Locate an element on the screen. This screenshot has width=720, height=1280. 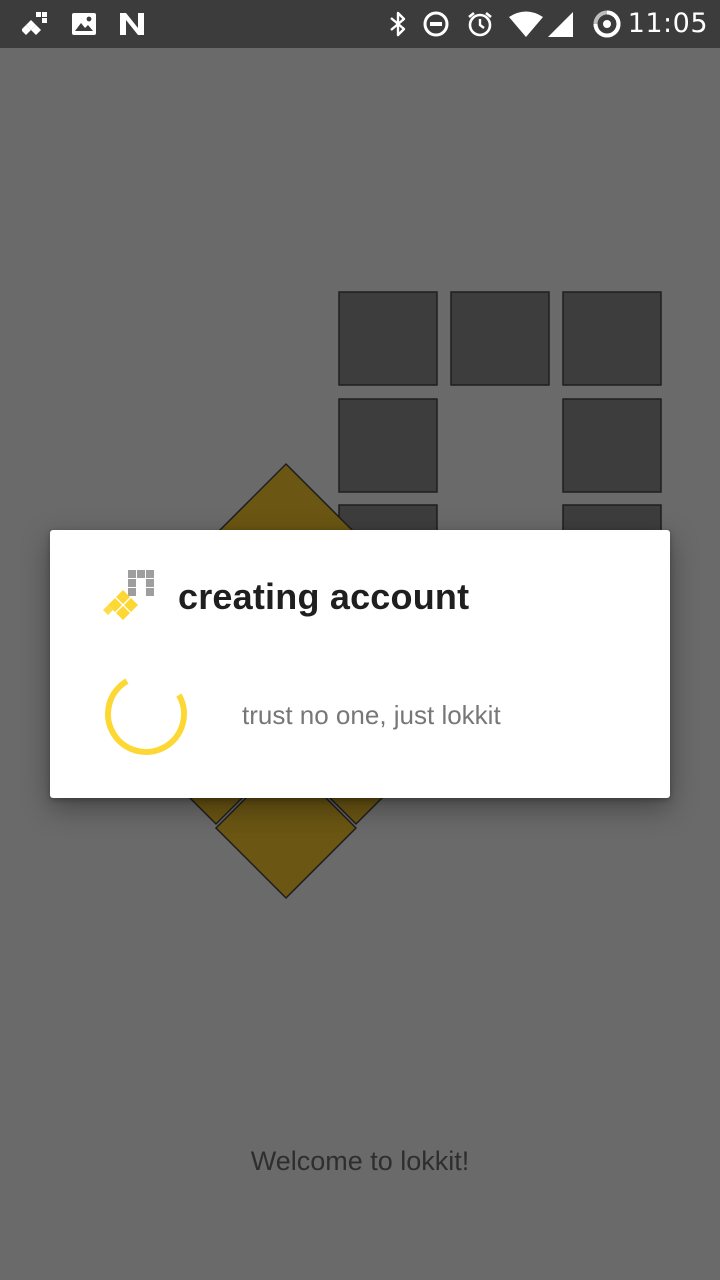
bluetooth-icon is located at coordinates (398, 24).